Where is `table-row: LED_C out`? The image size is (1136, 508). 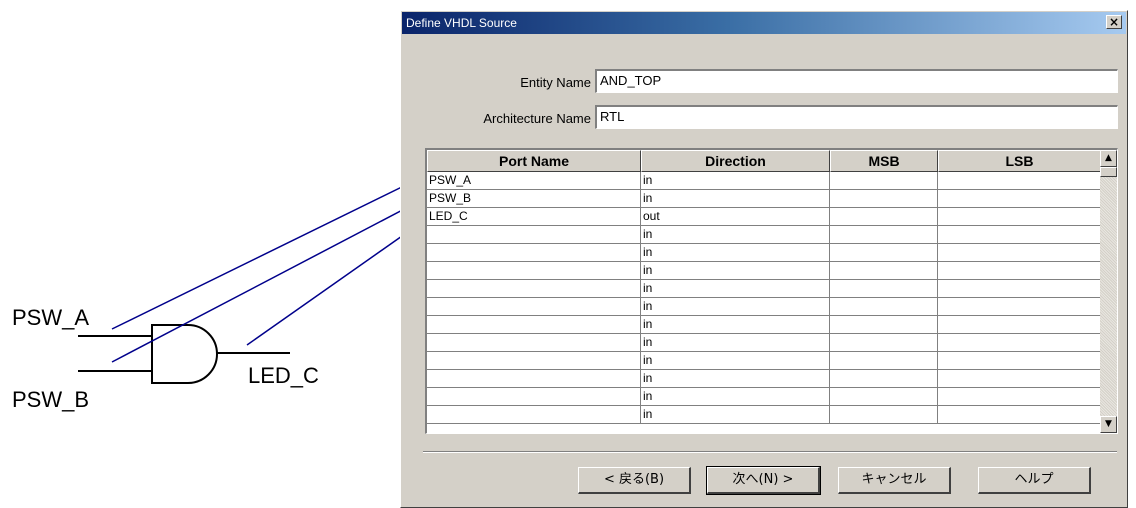 table-row: LED_C out is located at coordinates (764, 217).